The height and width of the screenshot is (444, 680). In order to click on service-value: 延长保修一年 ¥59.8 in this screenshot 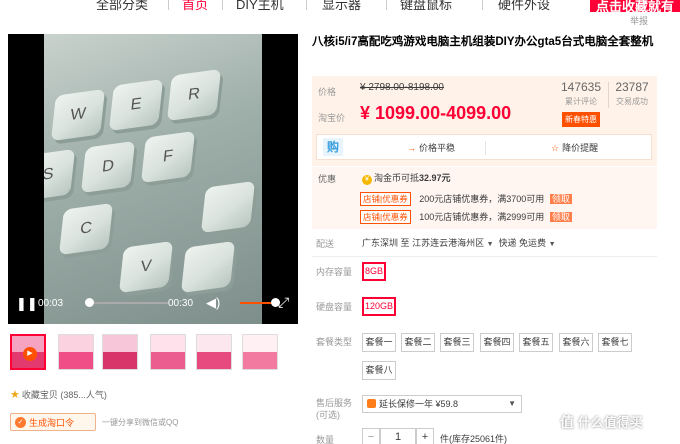, I will do `click(419, 404)`.